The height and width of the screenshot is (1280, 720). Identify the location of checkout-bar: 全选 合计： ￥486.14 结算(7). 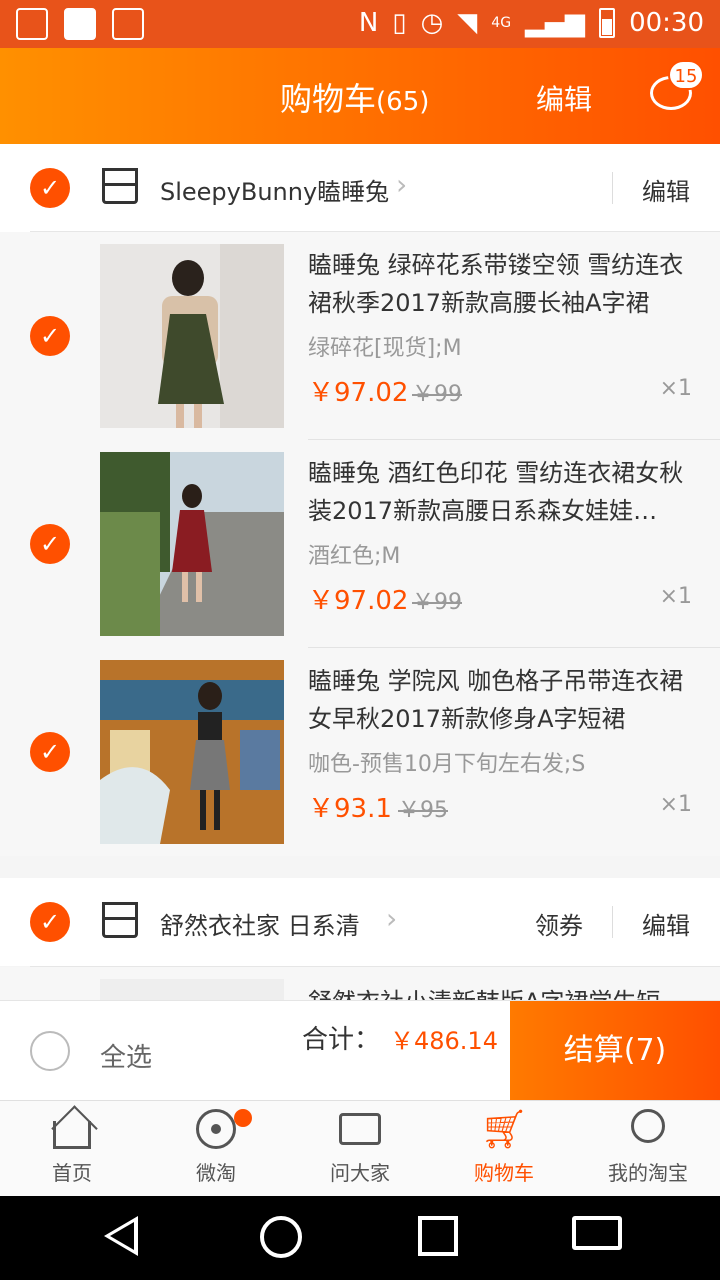
(360, 1050).